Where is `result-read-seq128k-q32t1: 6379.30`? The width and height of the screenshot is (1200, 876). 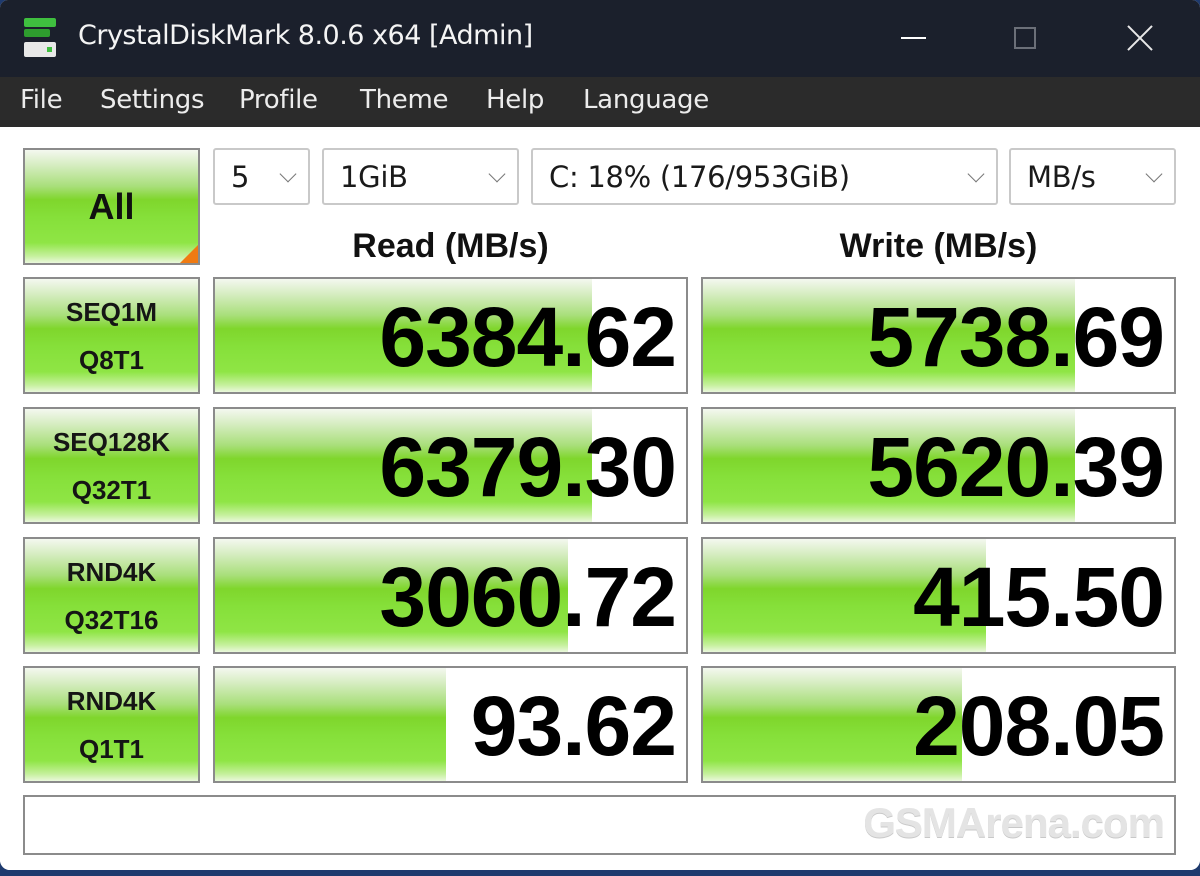 result-read-seq128k-q32t1: 6379.30 is located at coordinates (450, 465).